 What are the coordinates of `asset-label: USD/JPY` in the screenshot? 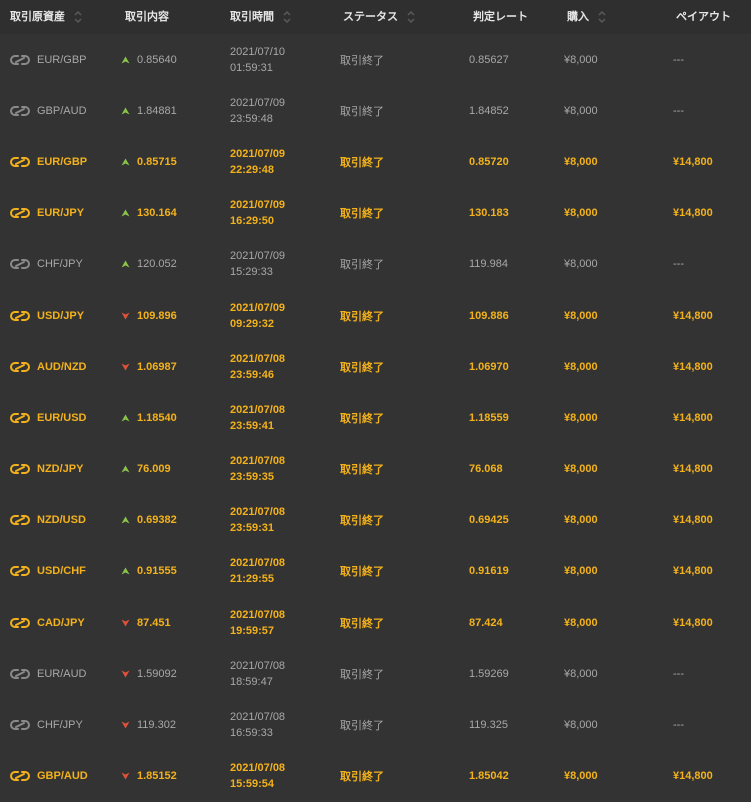 It's located at (61, 315).